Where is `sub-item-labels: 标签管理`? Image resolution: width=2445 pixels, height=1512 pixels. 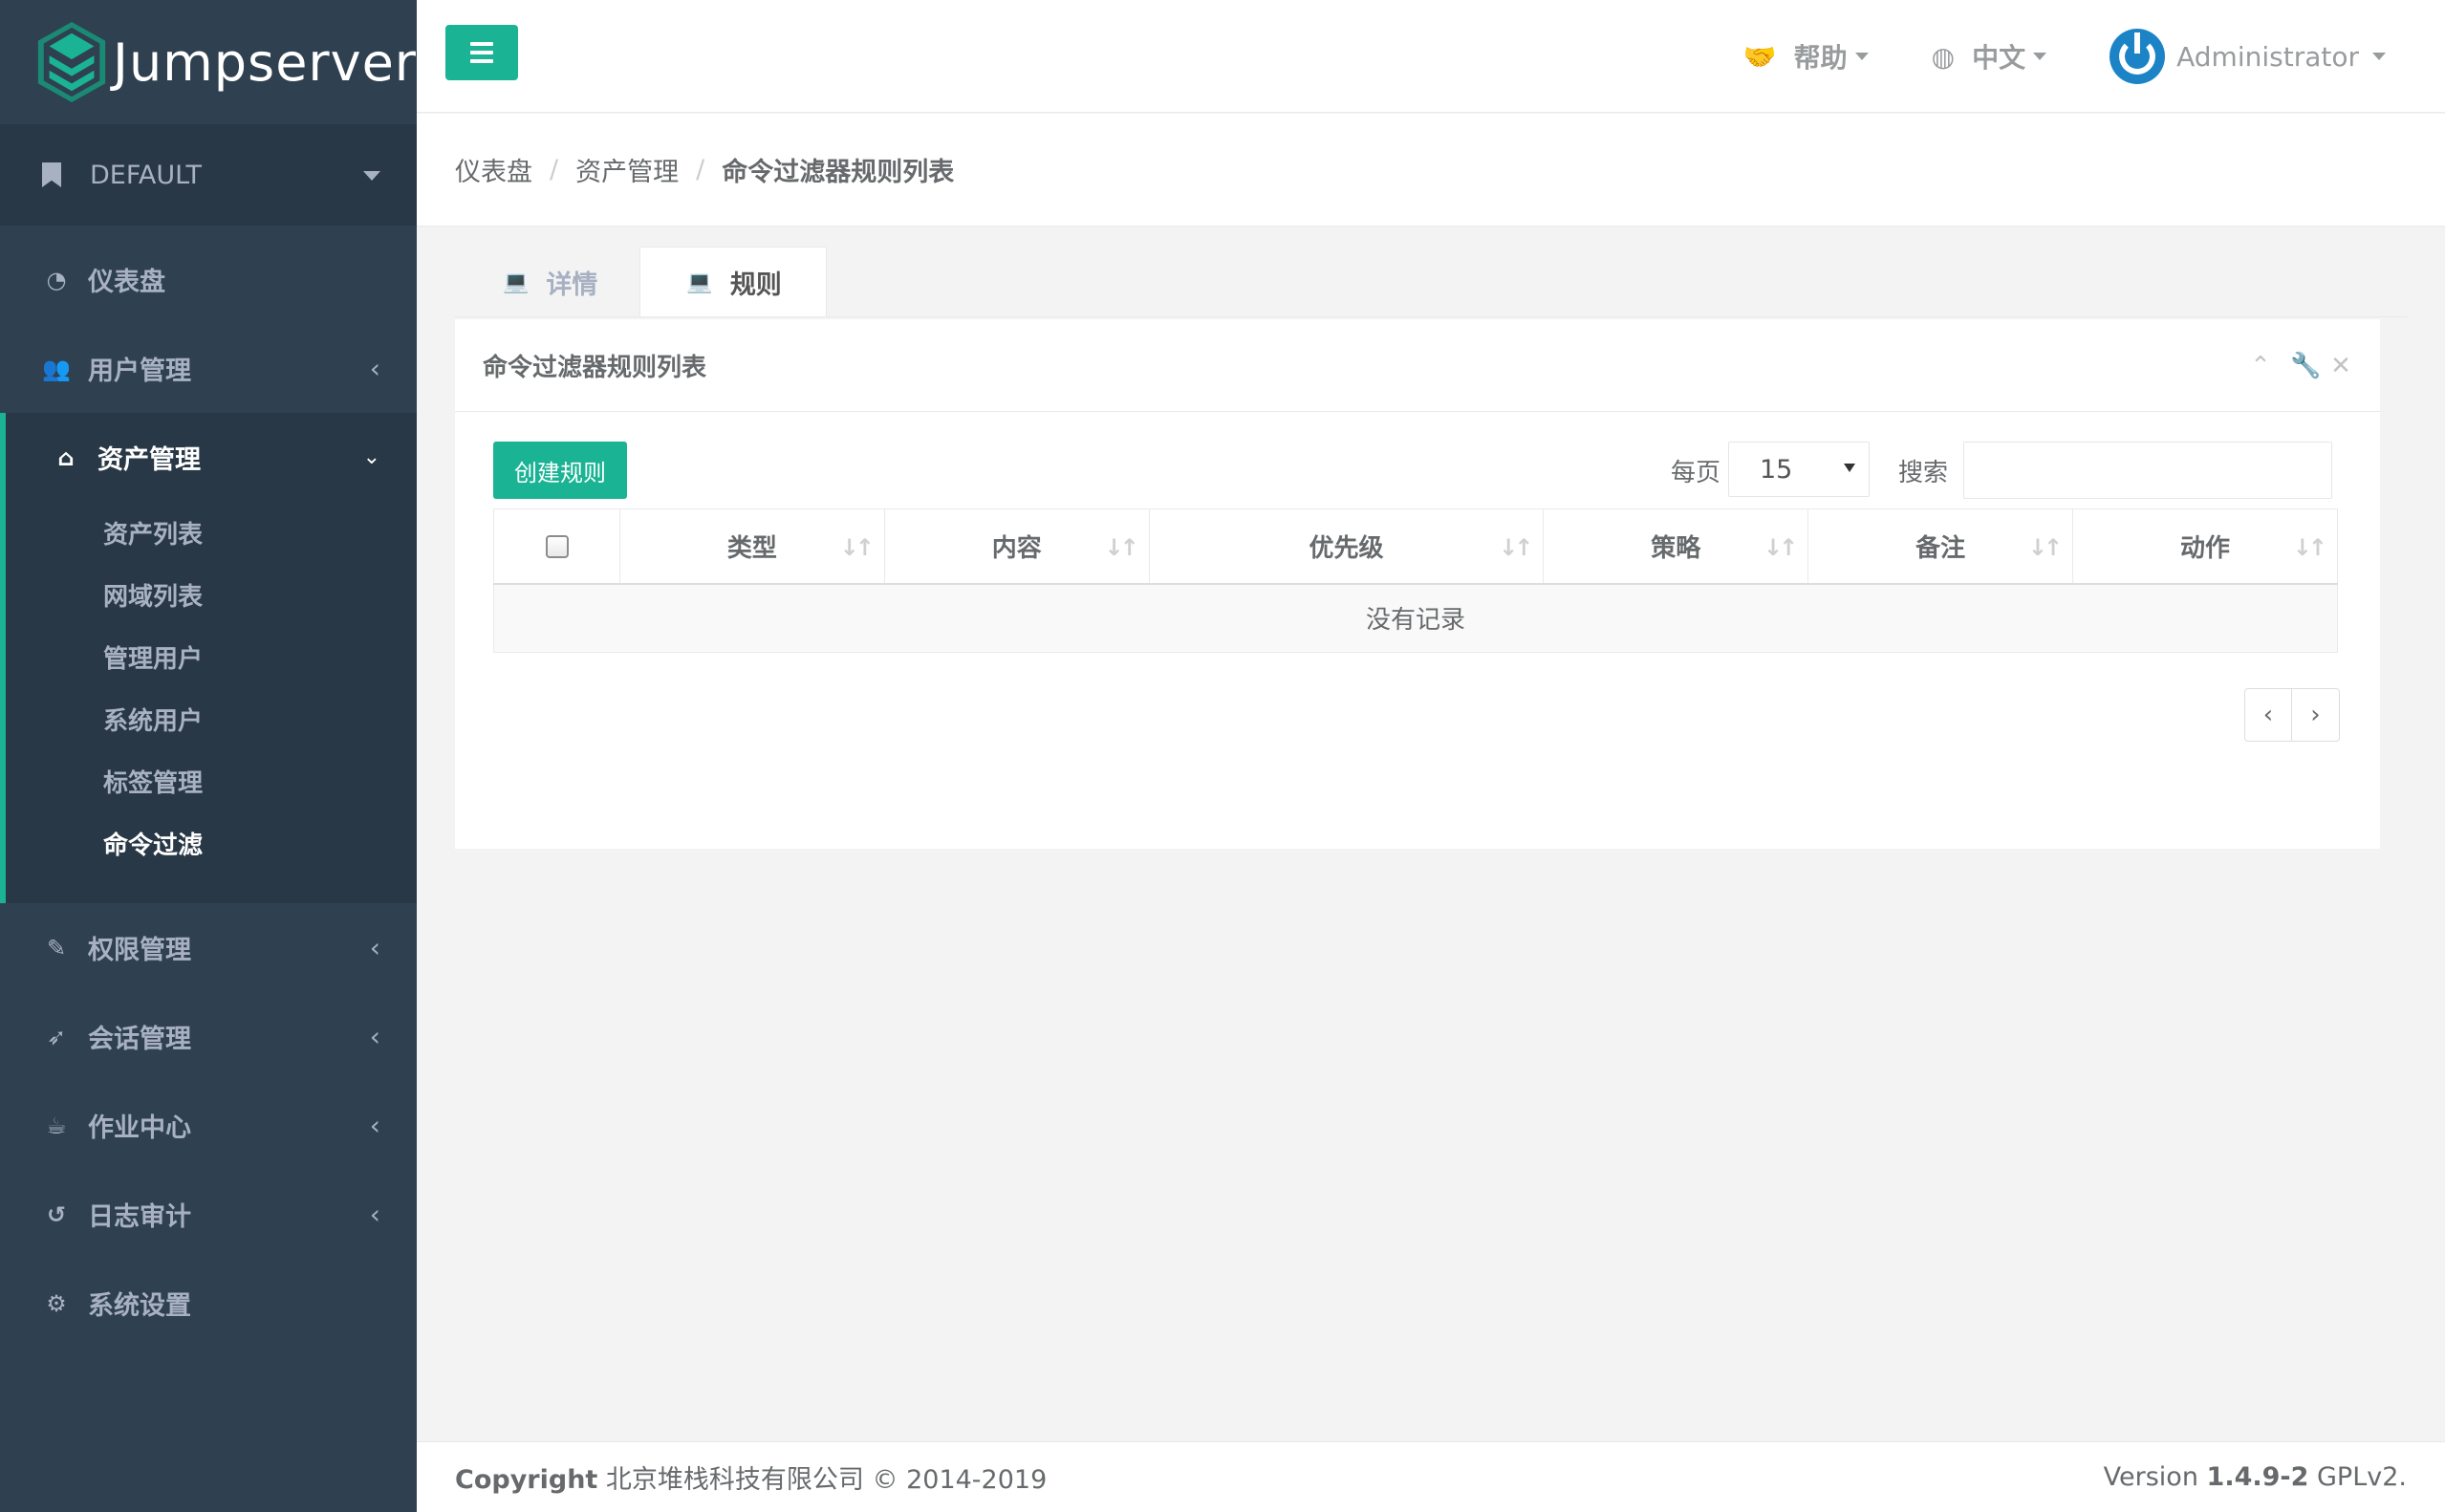
sub-item-labels: 标签管理 is located at coordinates (212, 781).